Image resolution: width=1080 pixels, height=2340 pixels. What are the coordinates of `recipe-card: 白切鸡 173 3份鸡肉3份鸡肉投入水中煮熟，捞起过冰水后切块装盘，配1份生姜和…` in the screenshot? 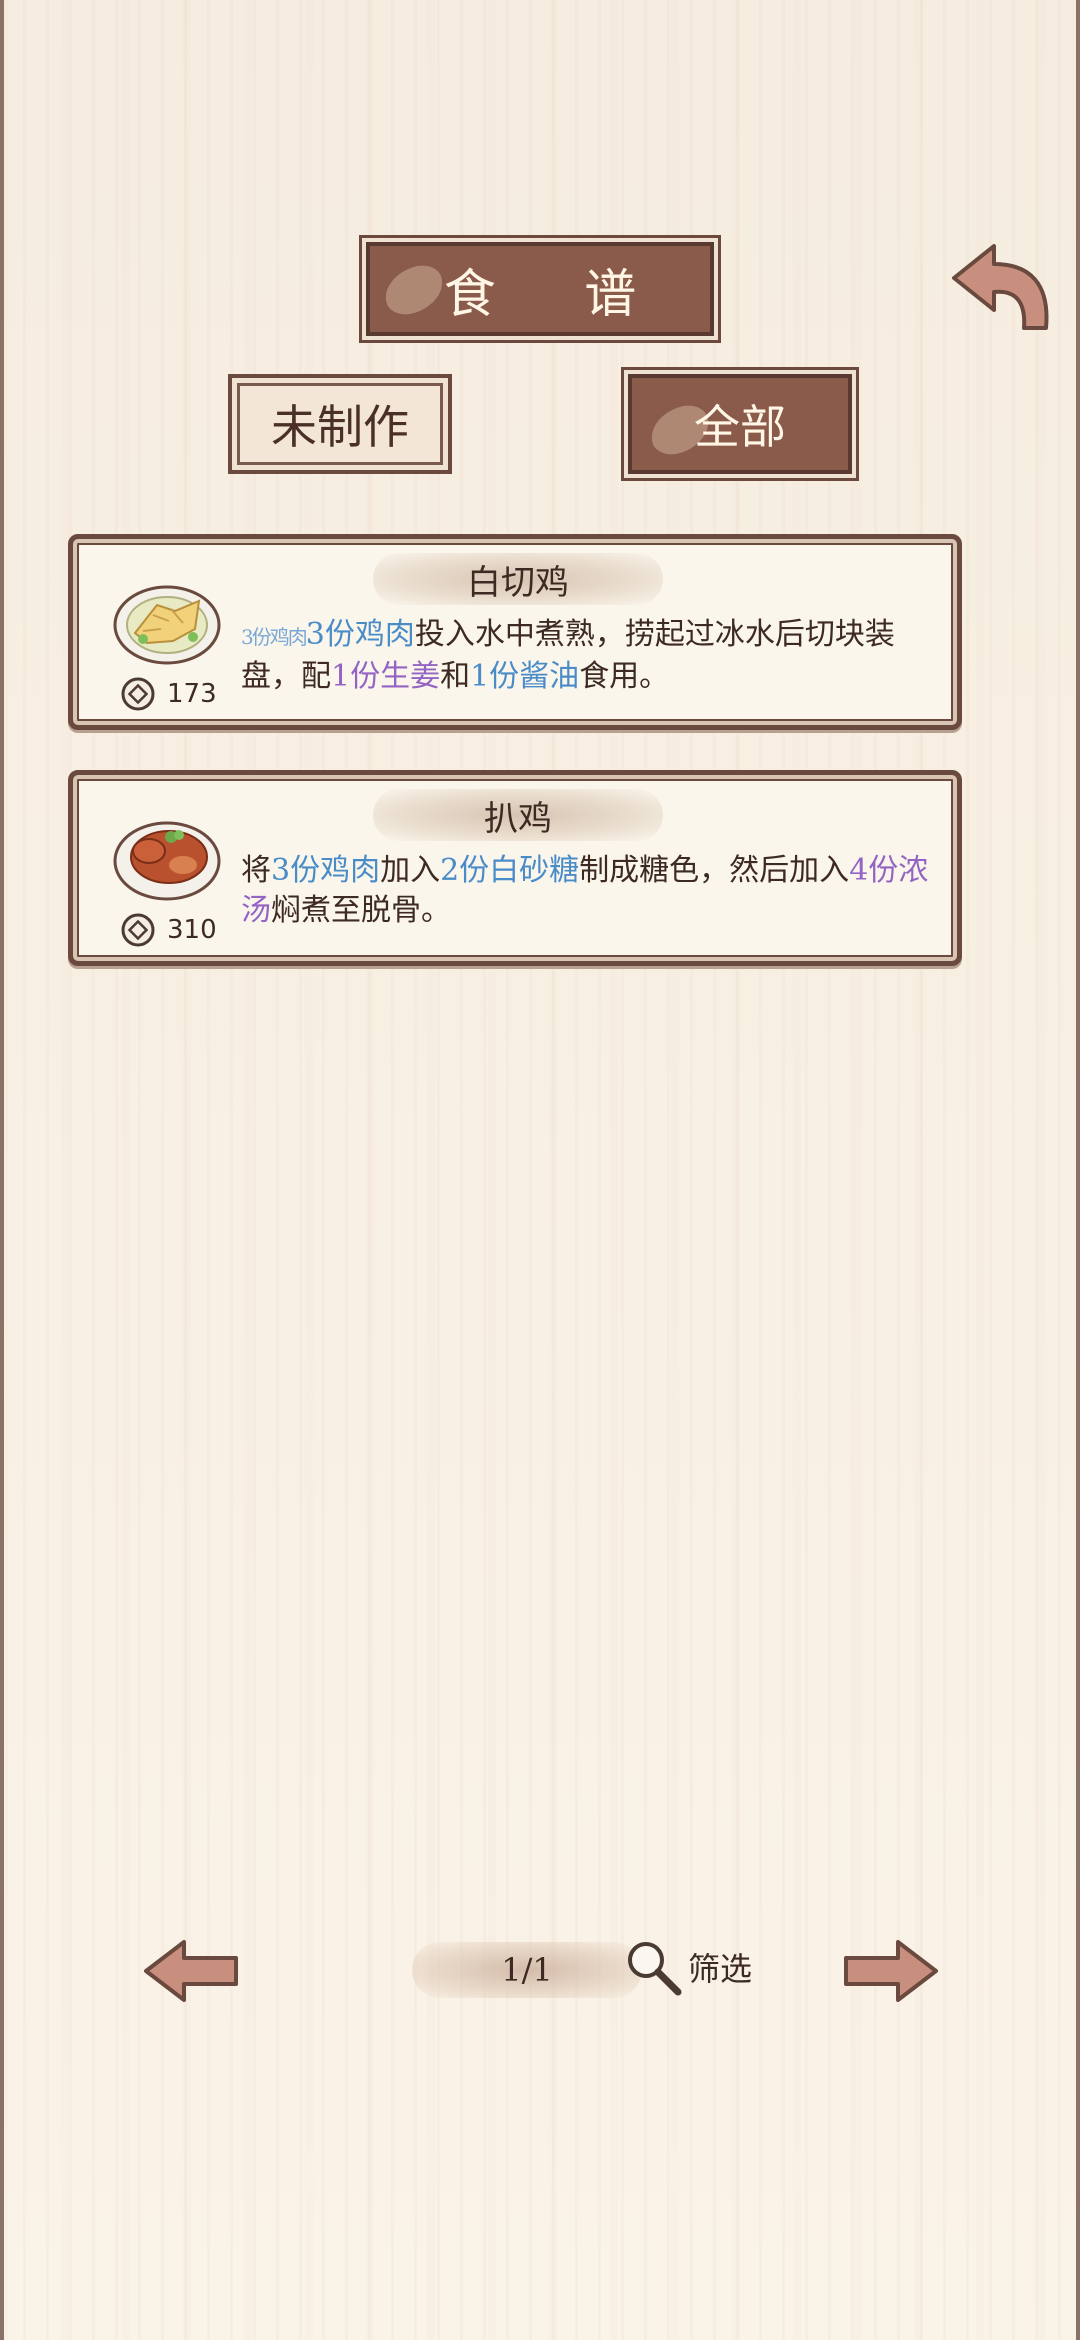 It's located at (515, 632).